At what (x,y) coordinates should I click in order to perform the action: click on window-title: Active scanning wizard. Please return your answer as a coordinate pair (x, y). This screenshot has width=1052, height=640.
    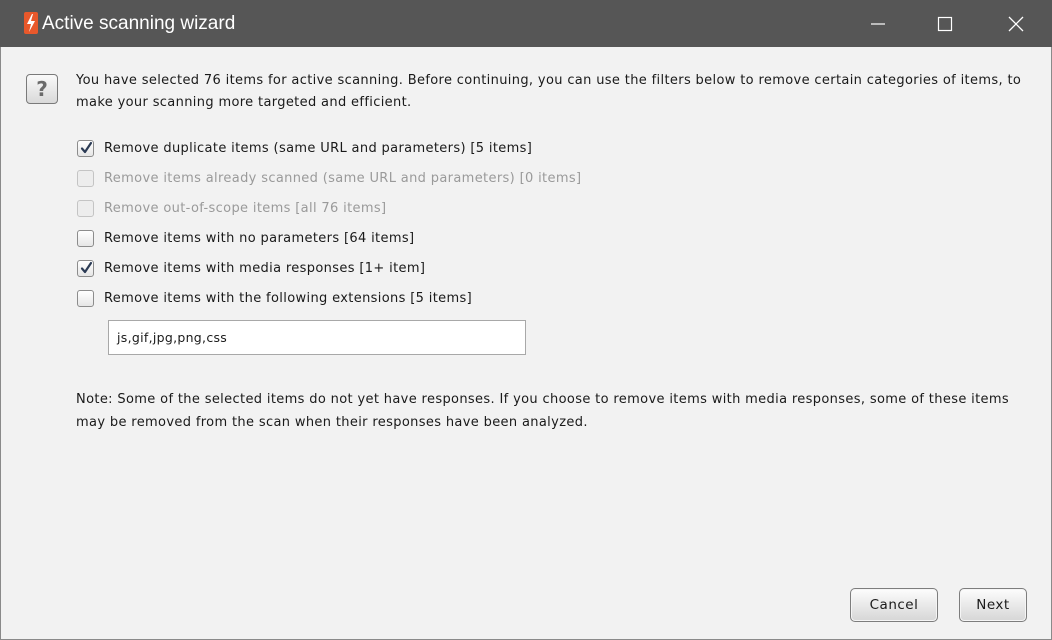
    Looking at the image, I should click on (139, 23).